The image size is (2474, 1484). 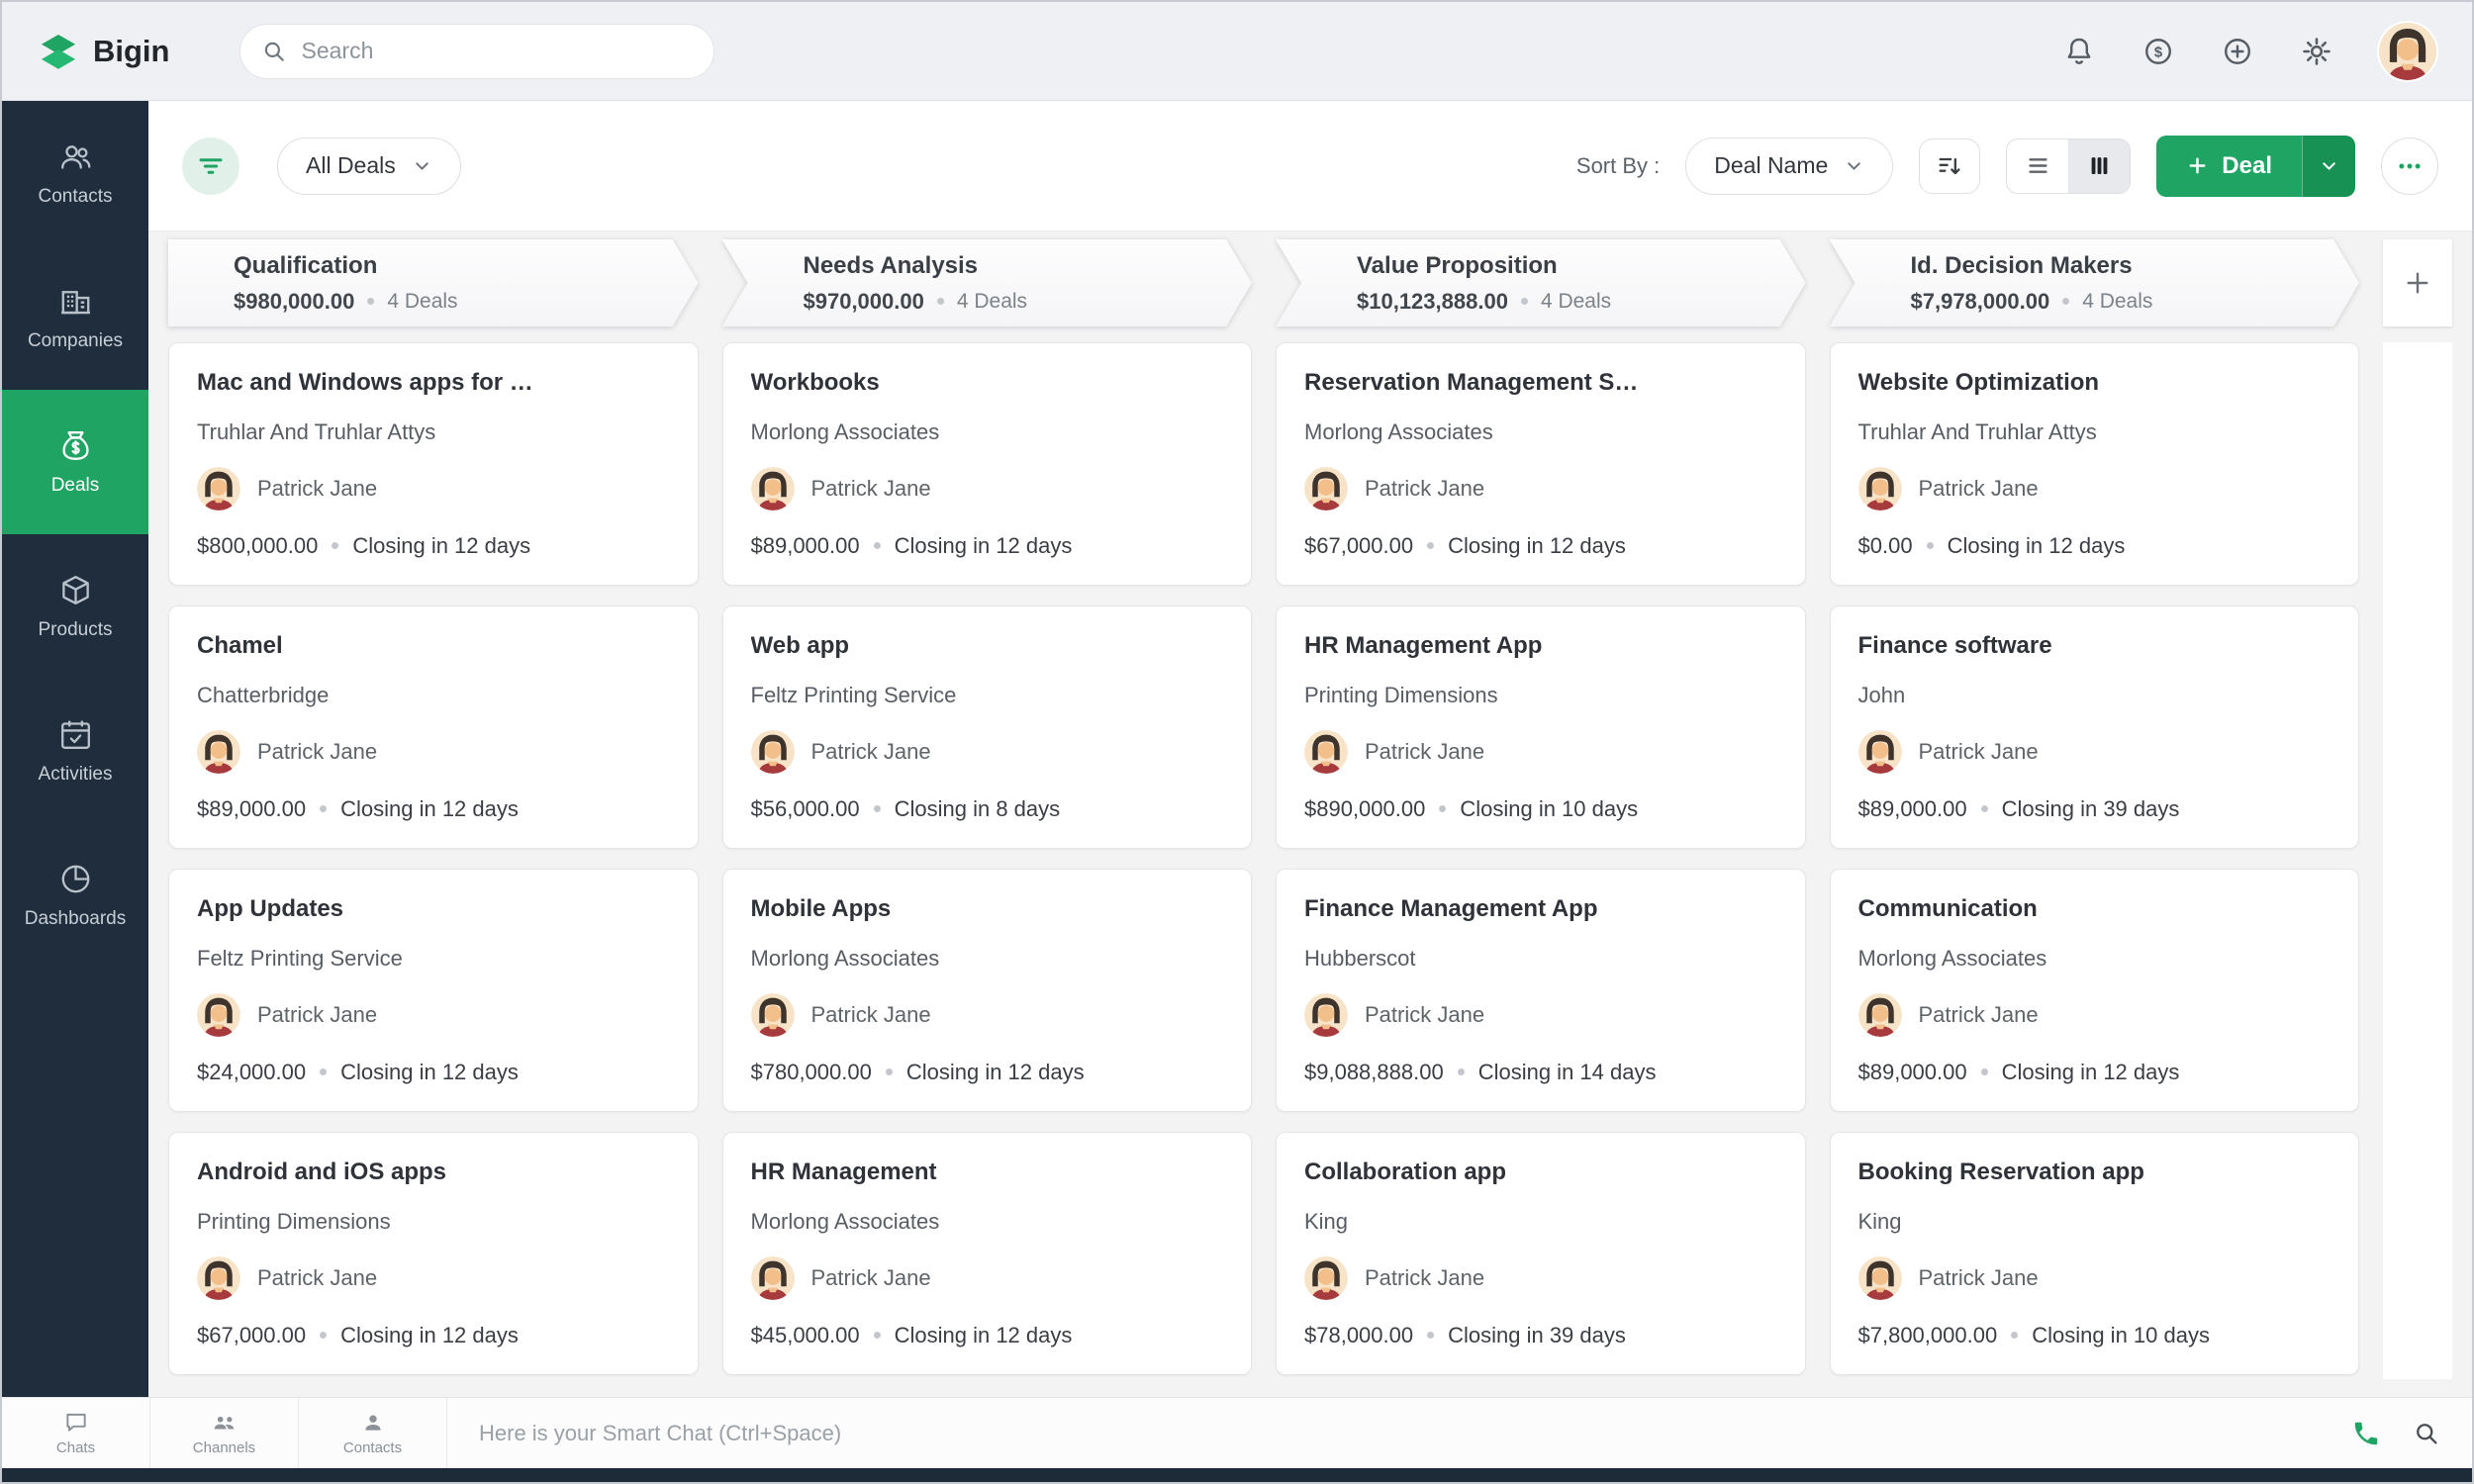 I want to click on stage-meta: $7,978,000.00 4 Deals, so click(x=2135, y=302).